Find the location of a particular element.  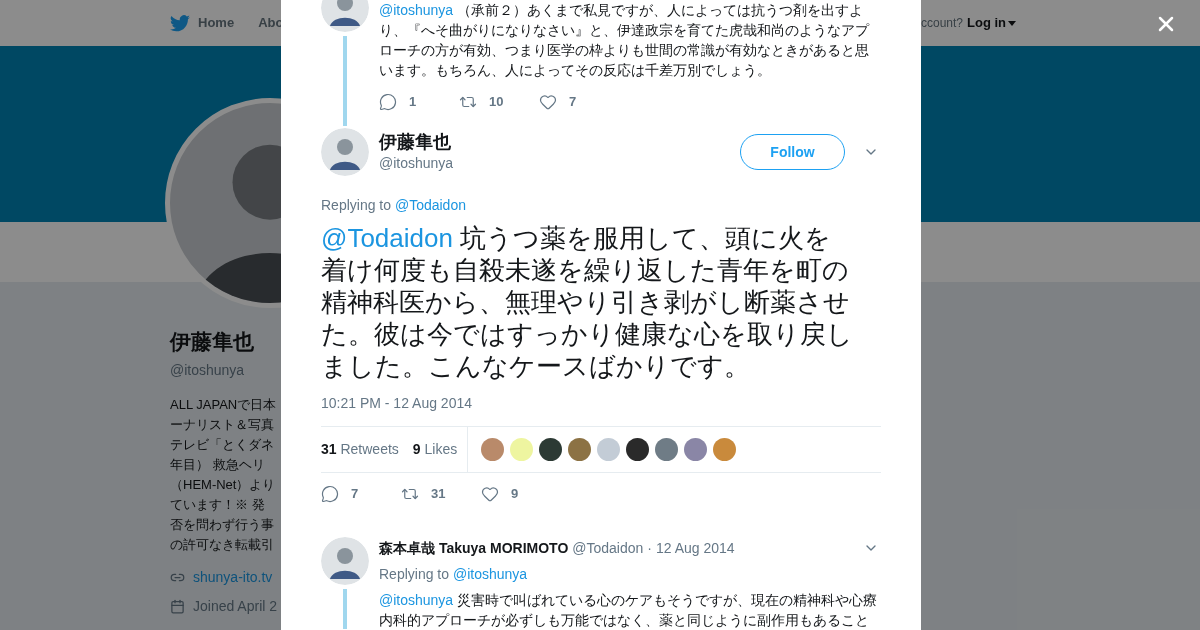

bird-logo-icon is located at coordinates (180, 23).